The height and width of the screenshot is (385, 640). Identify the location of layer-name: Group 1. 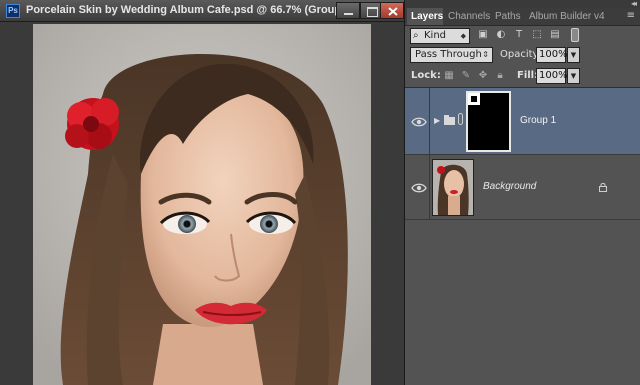
(538, 120).